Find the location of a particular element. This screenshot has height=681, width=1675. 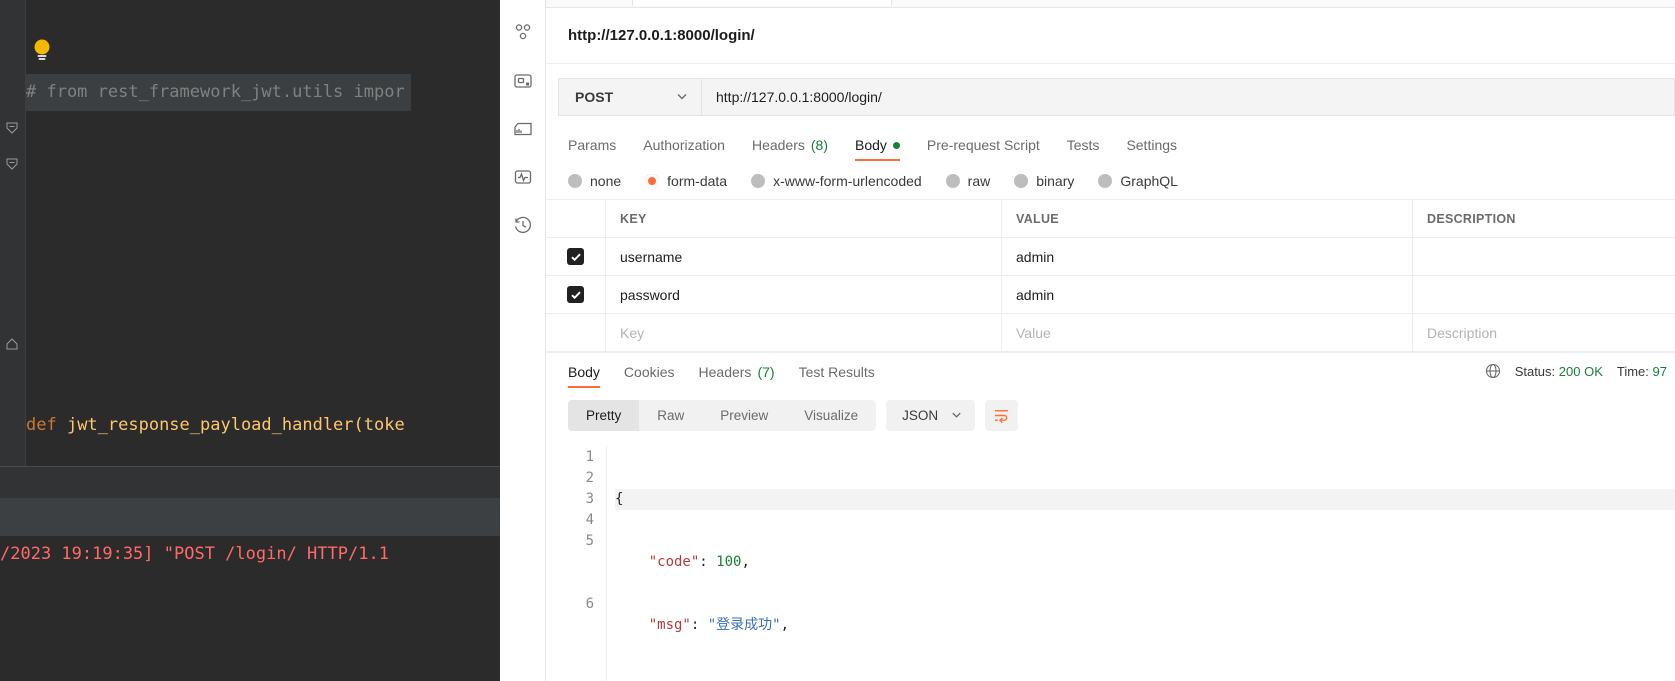

time-value: 97 is located at coordinates (1659, 371).